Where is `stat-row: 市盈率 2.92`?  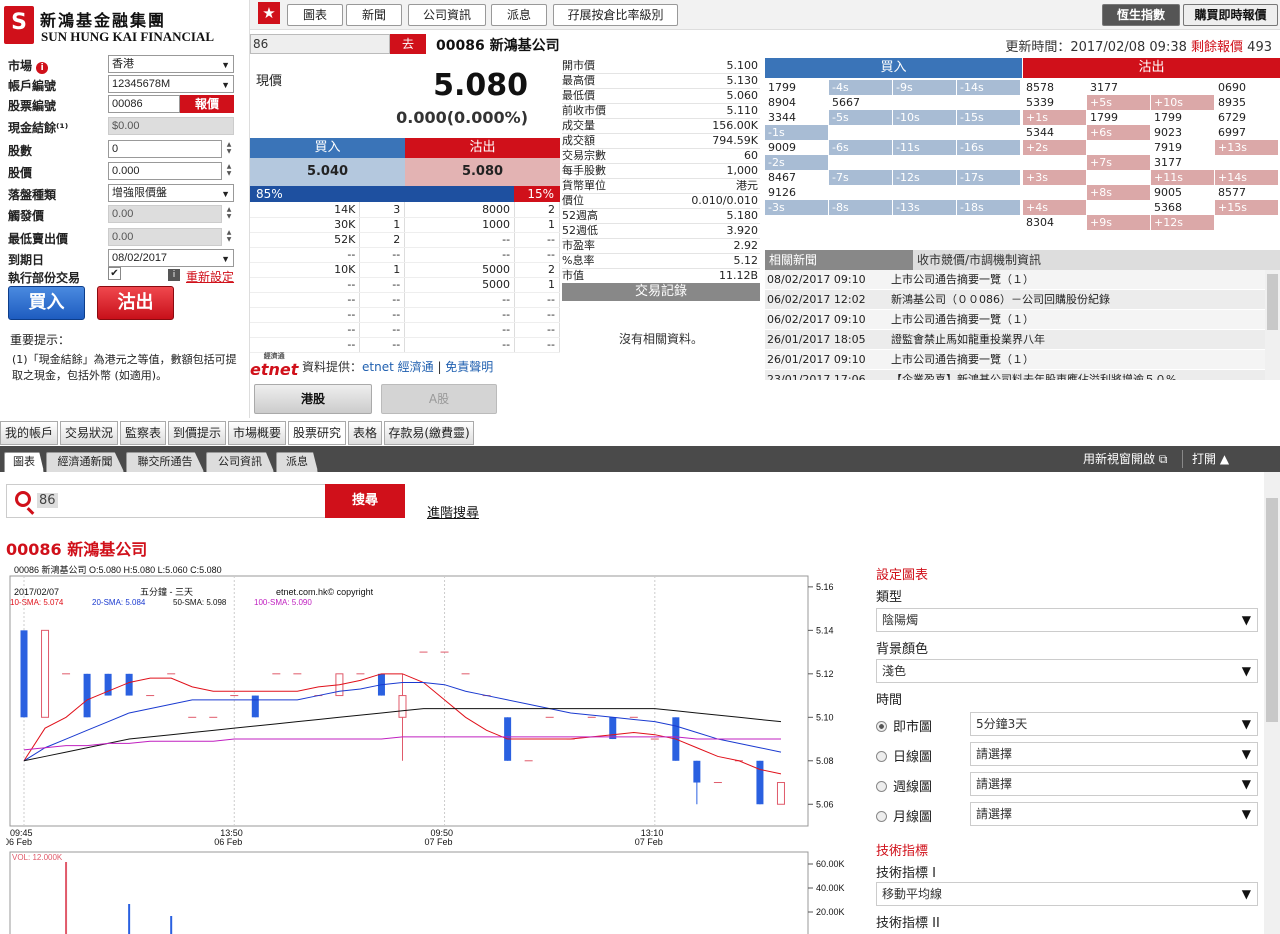
stat-row: 市盈率 2.92 is located at coordinates (661, 246).